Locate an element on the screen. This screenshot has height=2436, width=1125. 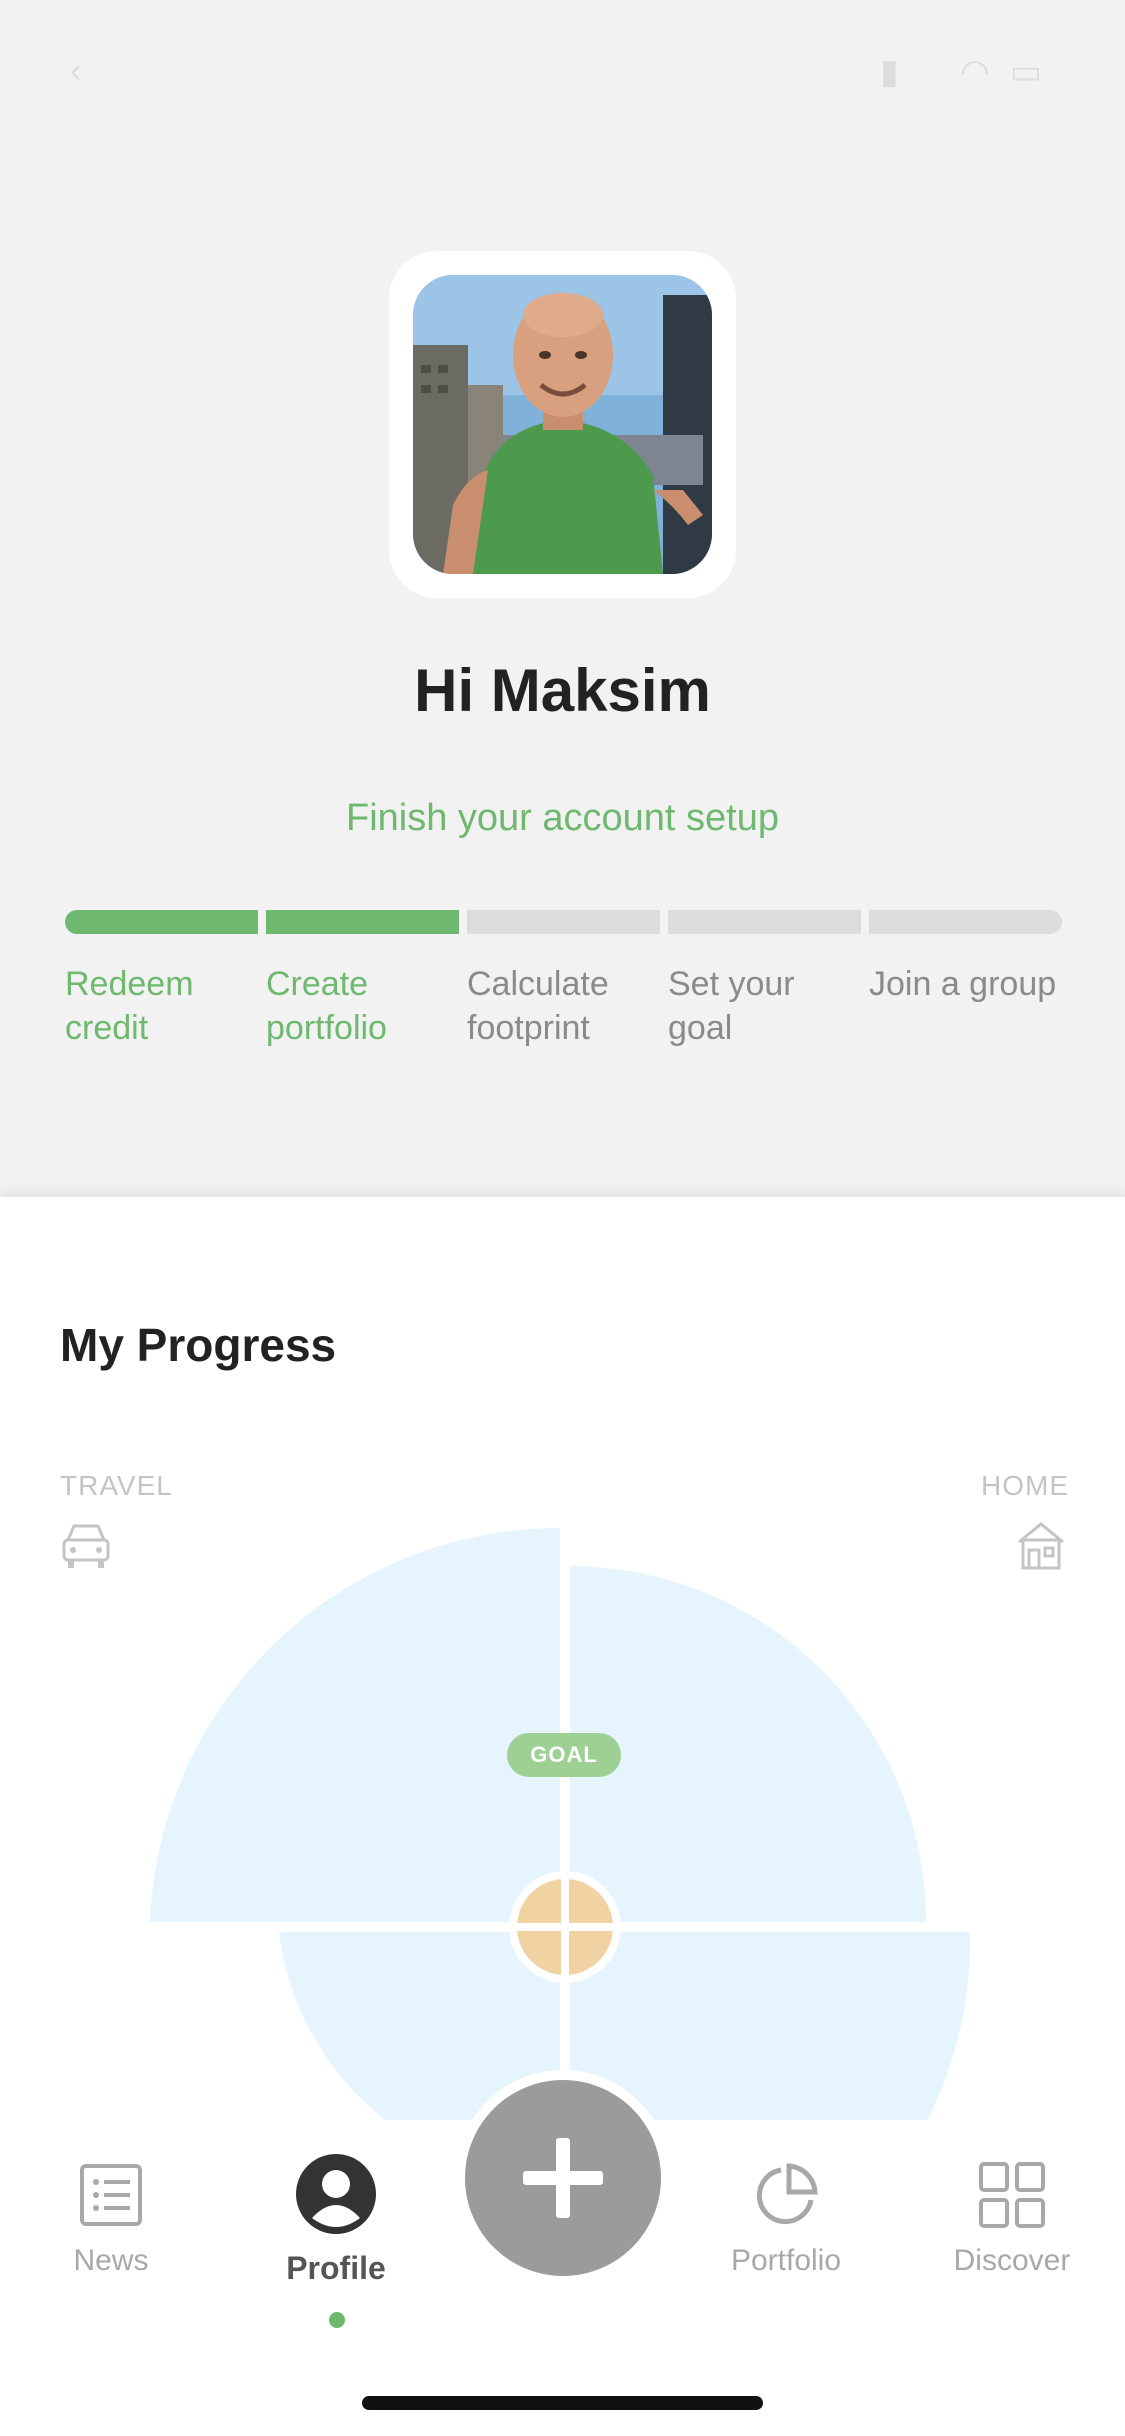
step-label: Create portfolio is located at coordinates (326, 1006).